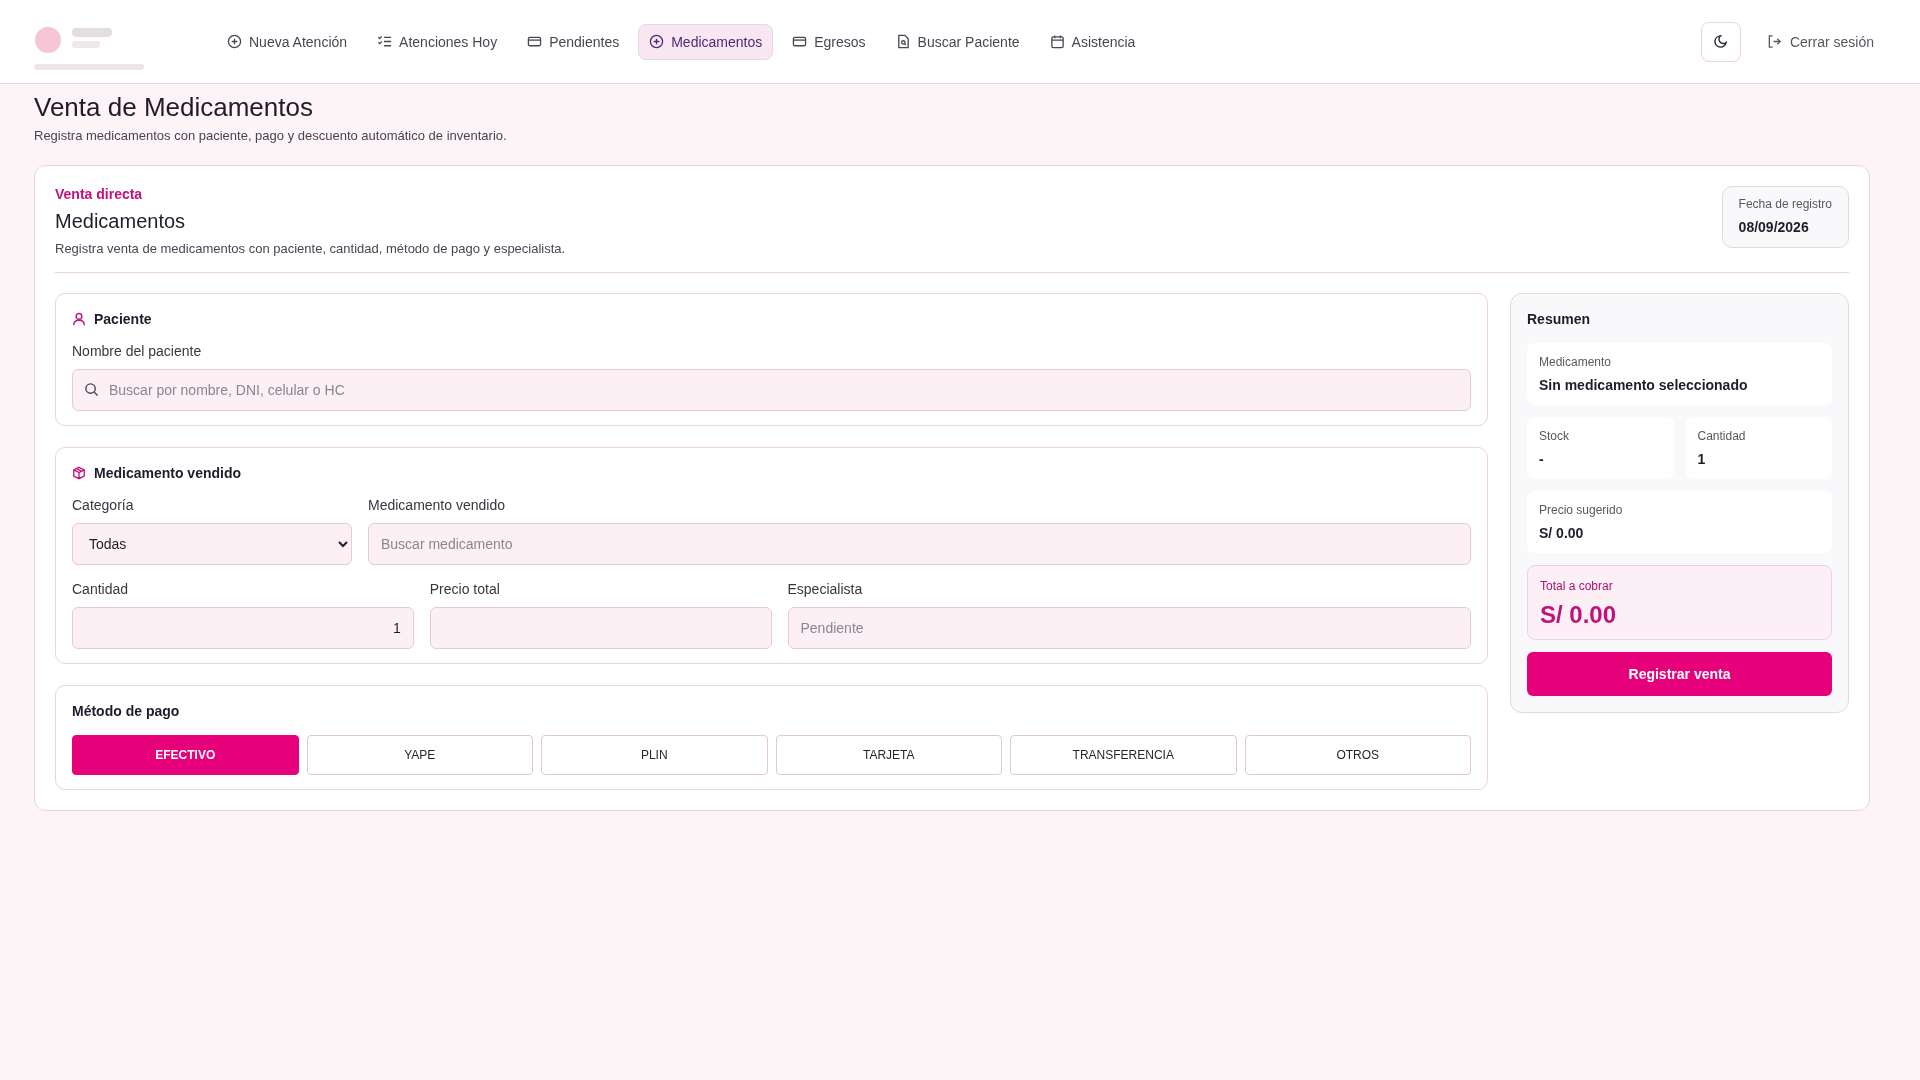 This screenshot has width=1920, height=1080. What do you see at coordinates (957, 41) in the screenshot?
I see `nav-tab: Buscar Paciente` at bounding box center [957, 41].